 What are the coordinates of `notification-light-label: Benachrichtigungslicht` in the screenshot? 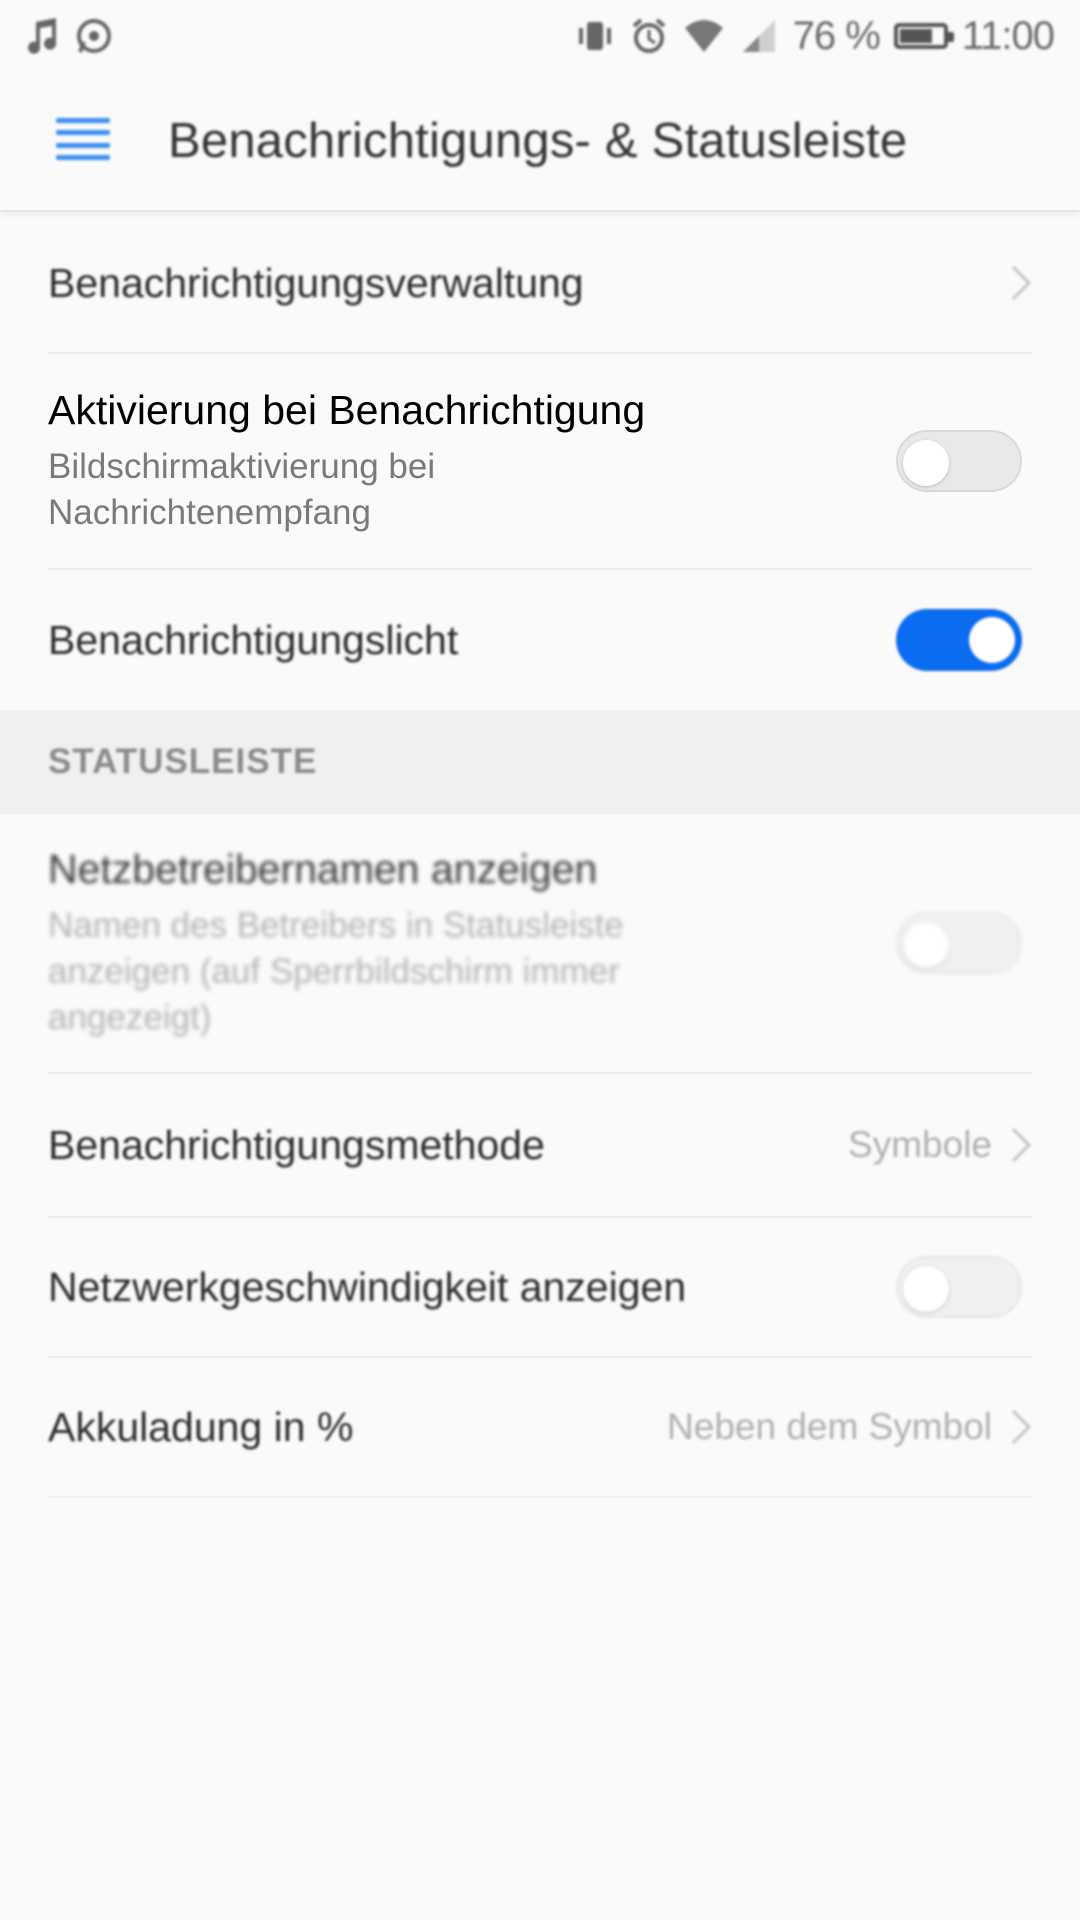 It's located at (253, 639).